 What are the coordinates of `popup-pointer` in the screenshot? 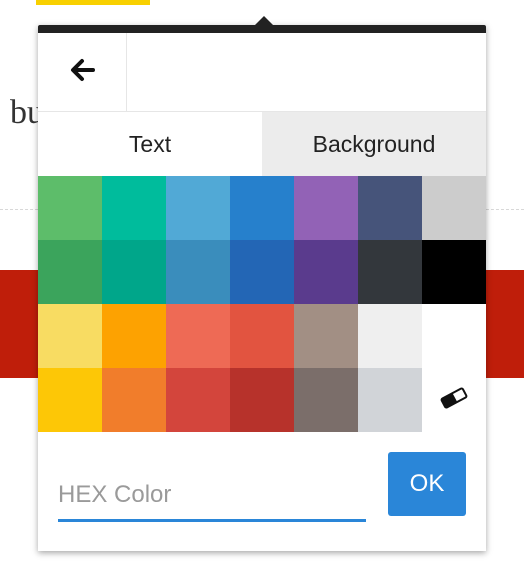 It's located at (264, 20).